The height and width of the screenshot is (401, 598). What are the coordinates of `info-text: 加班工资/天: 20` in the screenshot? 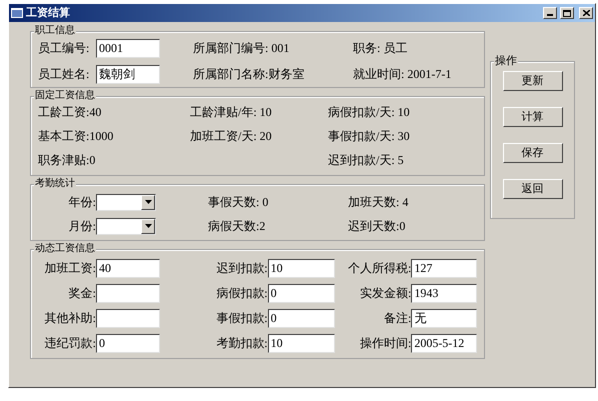 It's located at (231, 136).